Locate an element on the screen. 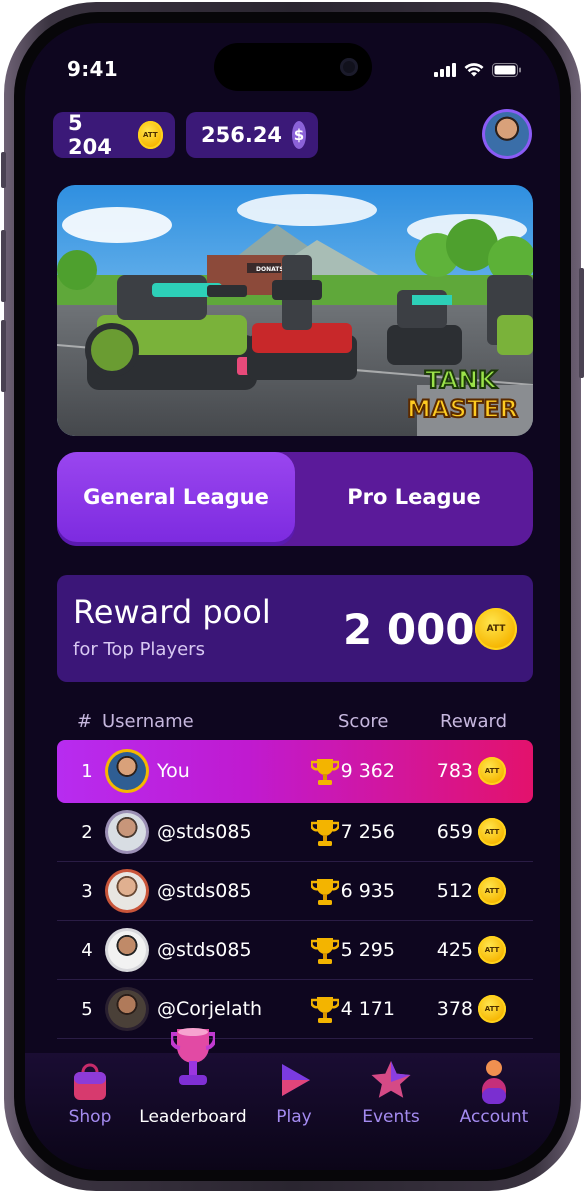  header-score: Score is located at coordinates (363, 721).